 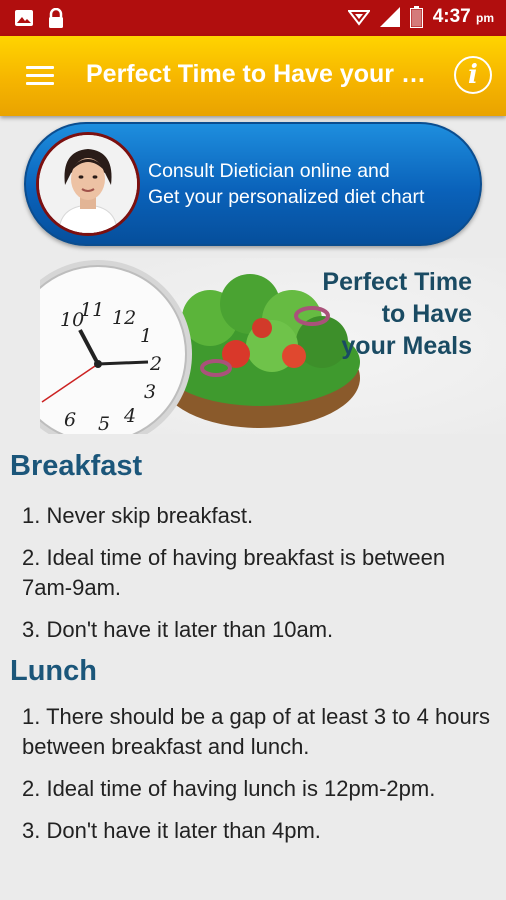 I want to click on svg-text: 1, so click(x=146, y=336).